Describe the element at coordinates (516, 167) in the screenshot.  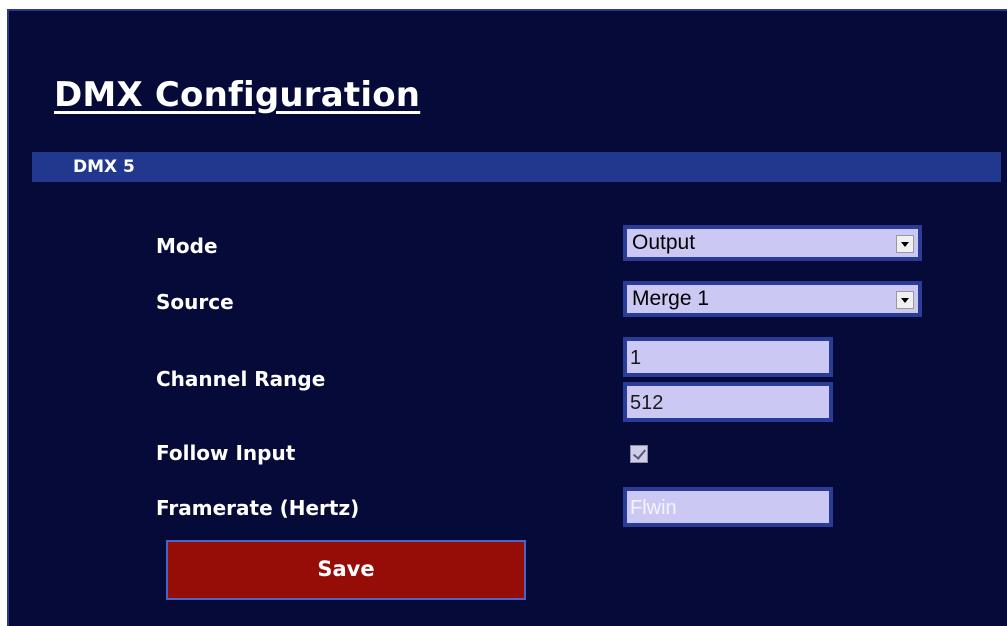
I see `section-header: DMX 5` at that location.